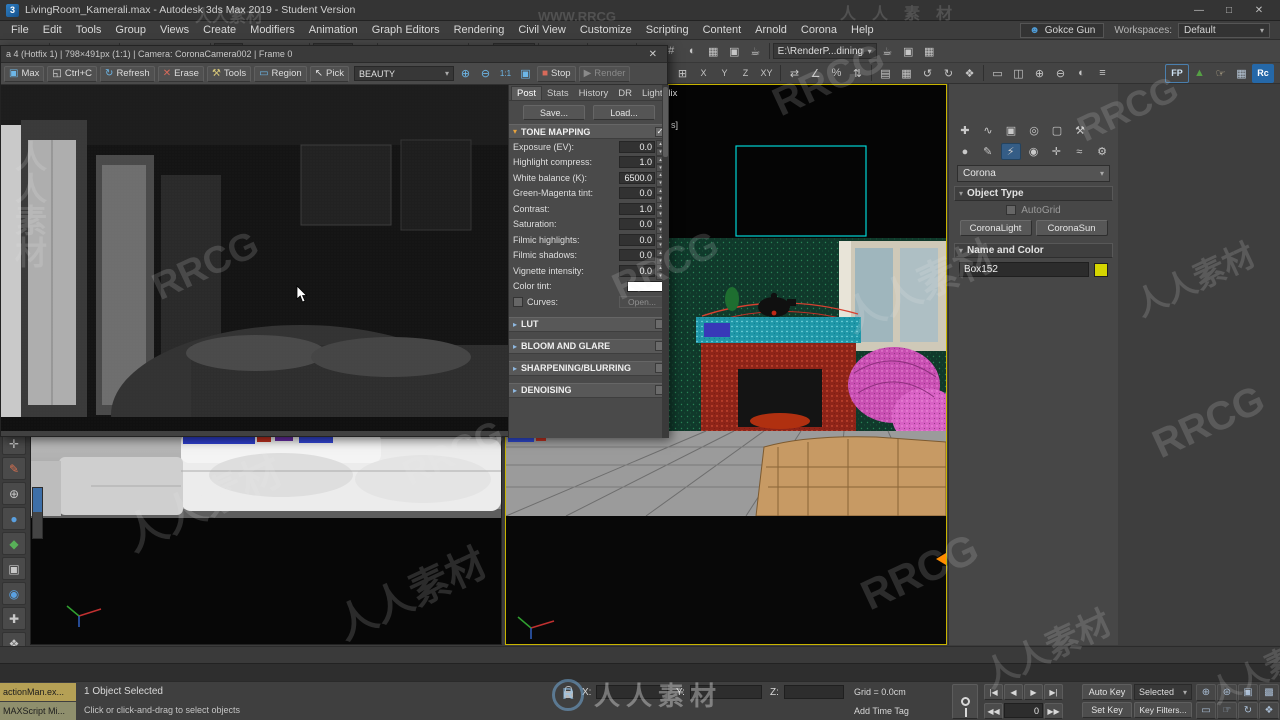 The width and height of the screenshot is (1280, 720). Describe the element at coordinates (703, 73) in the screenshot. I see `axis-constraint-x: X` at that location.